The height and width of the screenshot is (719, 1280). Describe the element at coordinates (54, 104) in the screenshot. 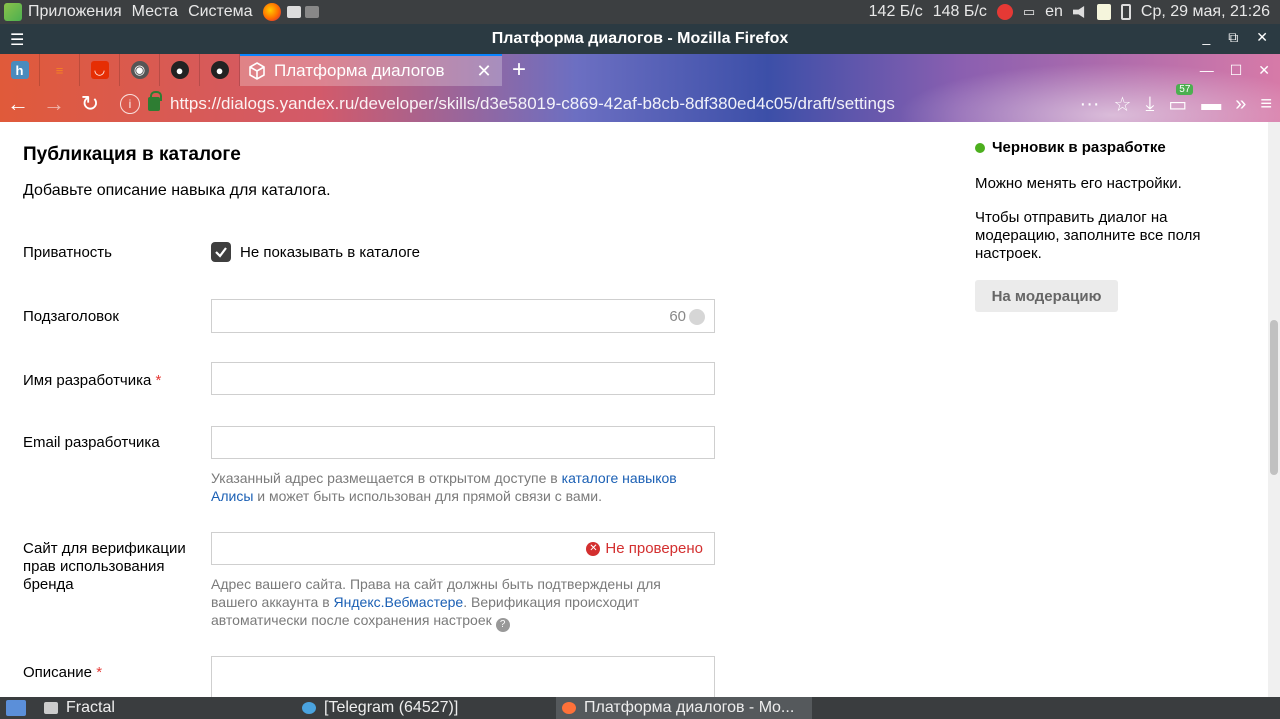

I see `forward-icon: →` at that location.